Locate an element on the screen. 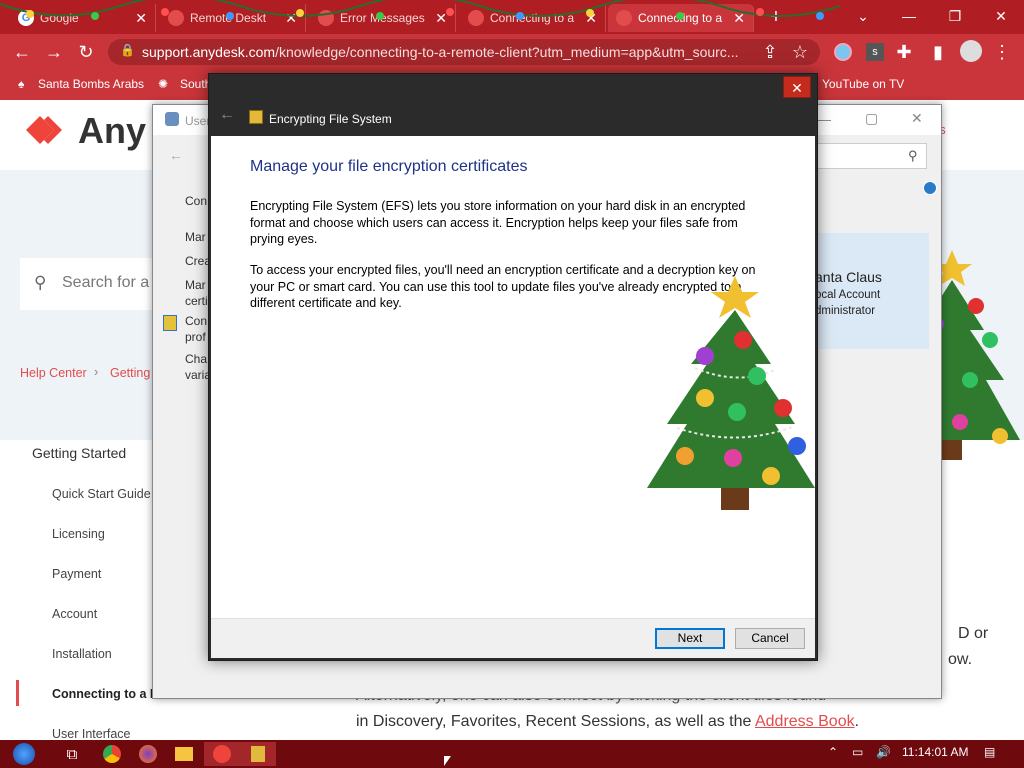 This screenshot has height=768, width=1024. shield-icon is located at coordinates (170, 323).